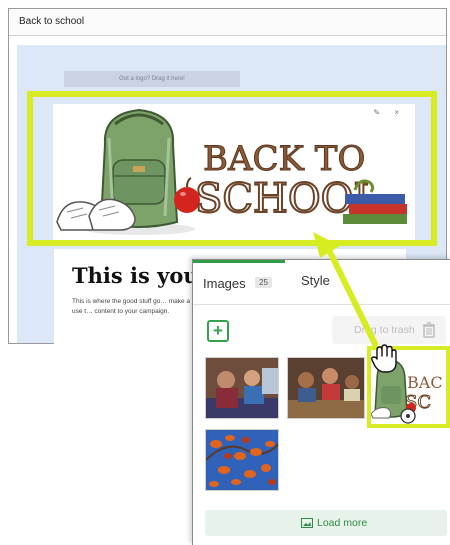  I want to click on pointer-cursor-icon, so click(408, 416).